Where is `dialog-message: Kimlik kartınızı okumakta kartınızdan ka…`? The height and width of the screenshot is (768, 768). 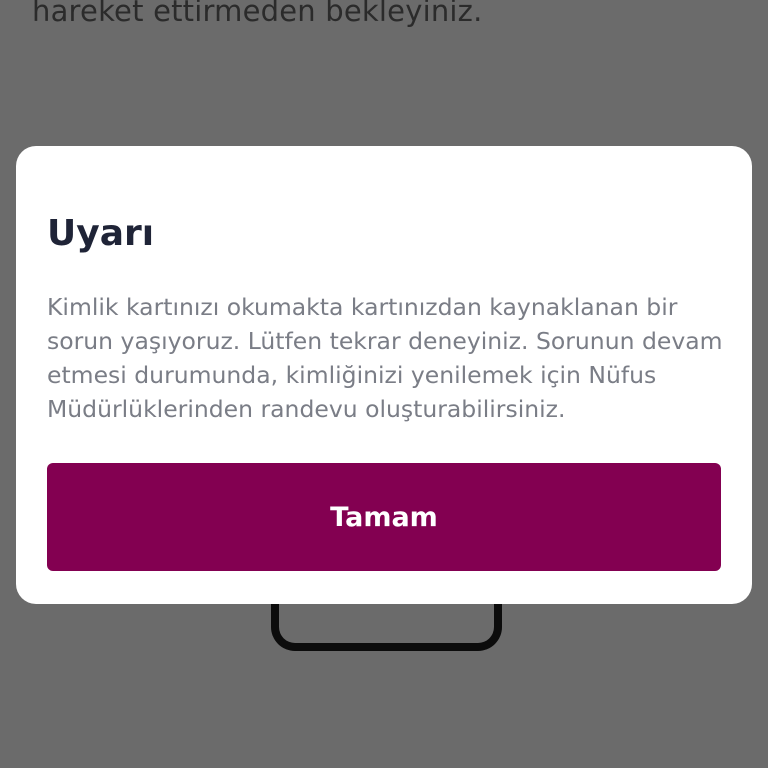 dialog-message: Kimlik kartınızı okumakta kartınızdan ka… is located at coordinates (385, 358).